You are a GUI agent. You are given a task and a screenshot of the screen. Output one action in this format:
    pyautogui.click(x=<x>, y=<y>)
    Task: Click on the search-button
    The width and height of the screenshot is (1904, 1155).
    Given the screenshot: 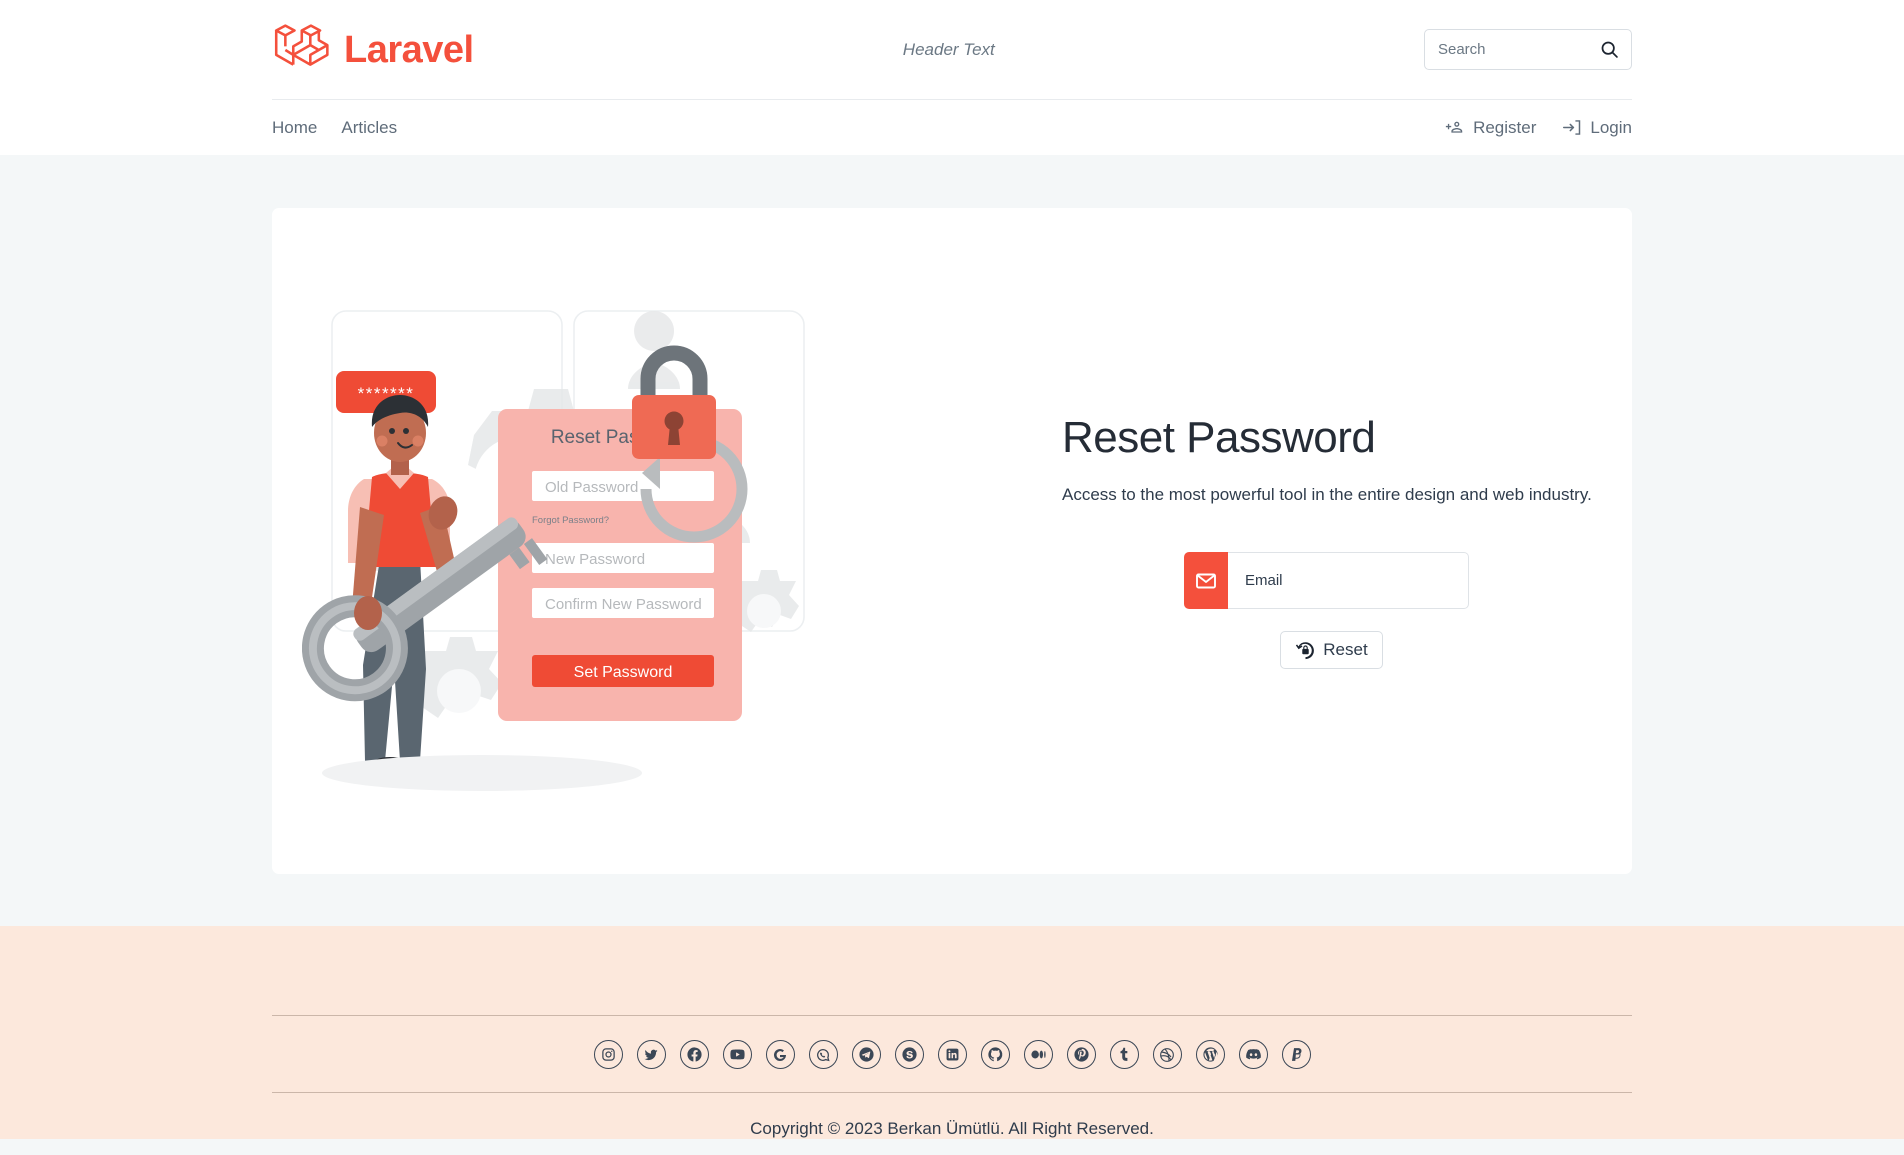 What is the action you would take?
    pyautogui.click(x=1609, y=49)
    